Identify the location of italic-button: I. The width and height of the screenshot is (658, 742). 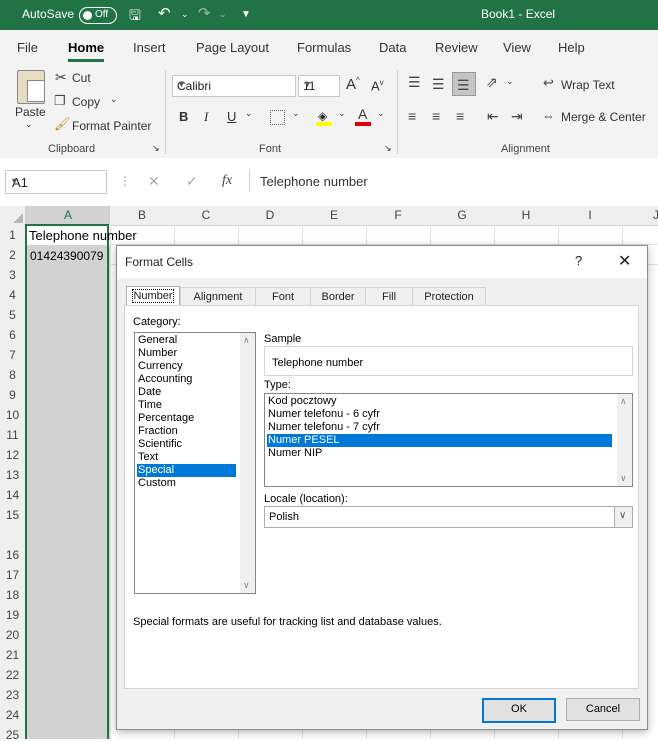
(206, 117).